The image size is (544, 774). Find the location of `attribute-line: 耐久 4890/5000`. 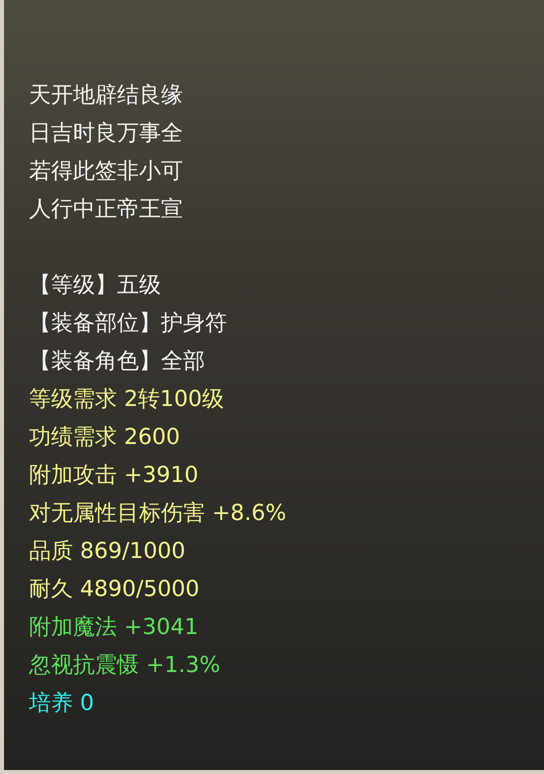

attribute-line: 耐久 4890/5000 is located at coordinates (114, 590).